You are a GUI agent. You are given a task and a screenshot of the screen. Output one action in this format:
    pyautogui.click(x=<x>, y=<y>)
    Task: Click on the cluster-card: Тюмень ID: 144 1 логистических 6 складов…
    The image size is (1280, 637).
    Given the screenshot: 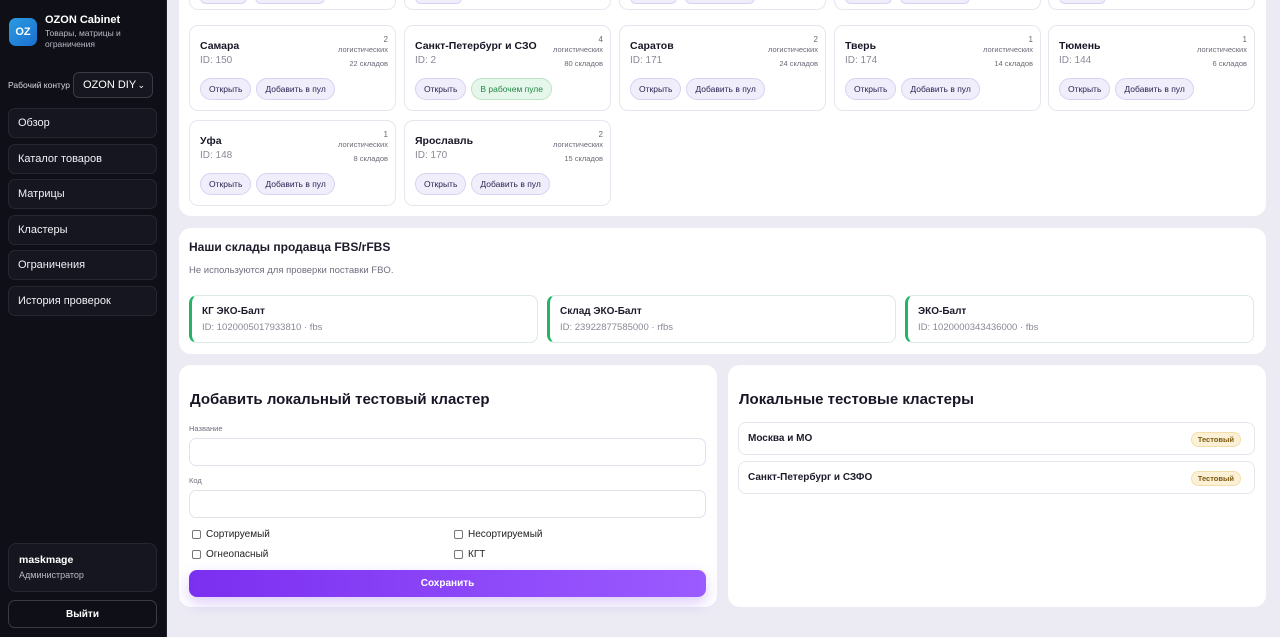 What is the action you would take?
    pyautogui.click(x=1151, y=68)
    